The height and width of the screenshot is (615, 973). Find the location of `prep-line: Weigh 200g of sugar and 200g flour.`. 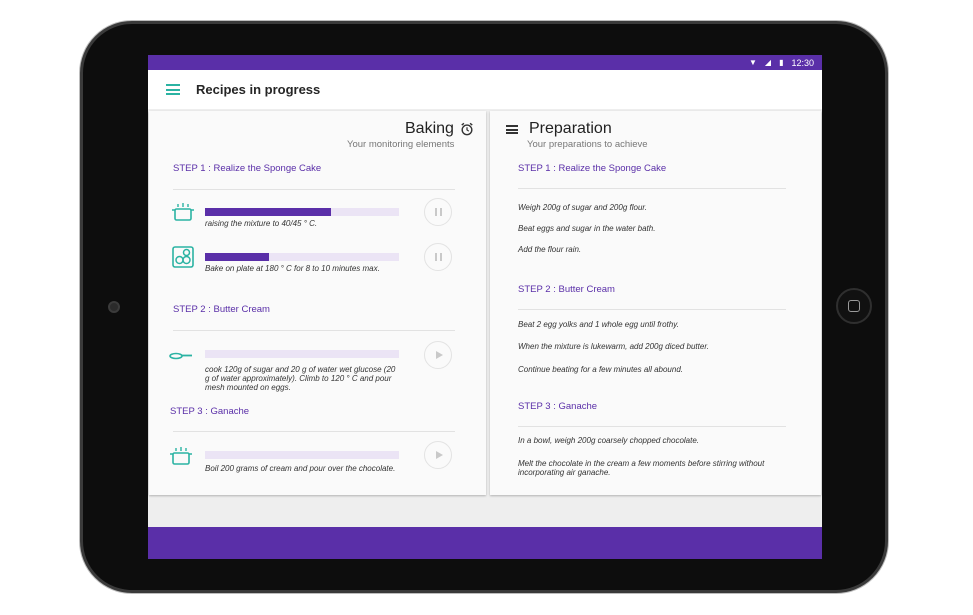

prep-line: Weigh 200g of sugar and 200g flour. is located at coordinates (582, 207).